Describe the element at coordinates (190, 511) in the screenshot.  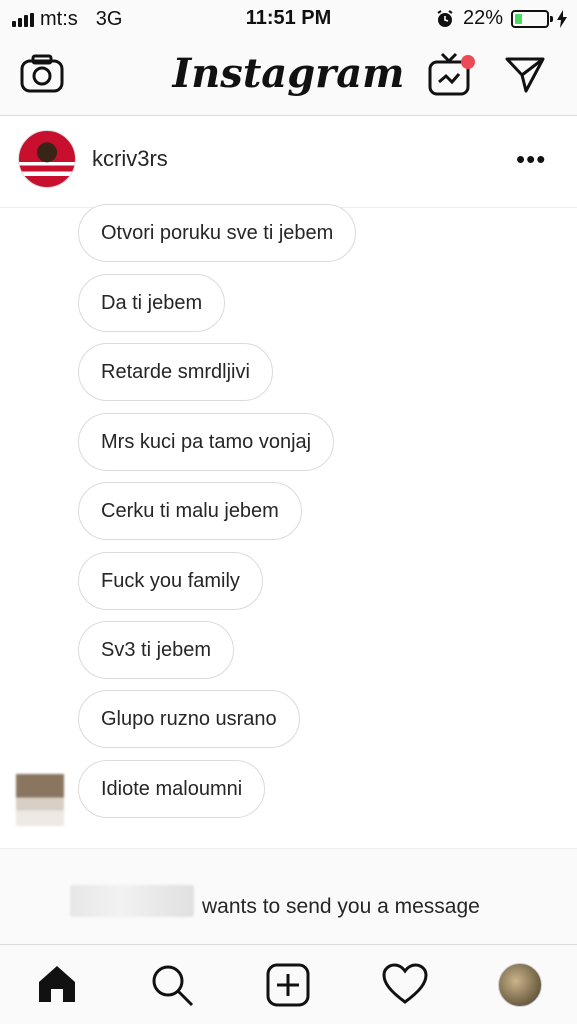
I see `message-bubble: Cerku ti malu jebem` at that location.